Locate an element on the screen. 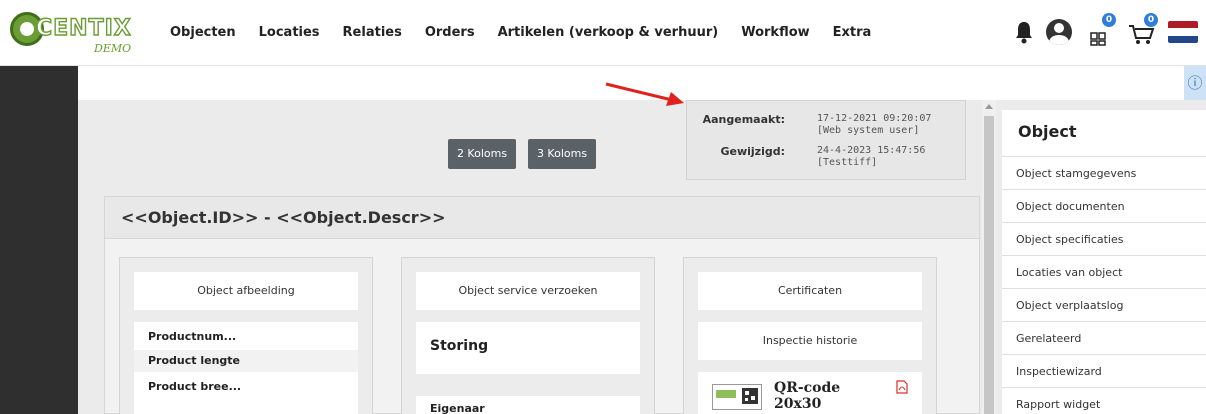  sidebar-item-locaties-van-object: Locaties van object is located at coordinates (1104, 271).